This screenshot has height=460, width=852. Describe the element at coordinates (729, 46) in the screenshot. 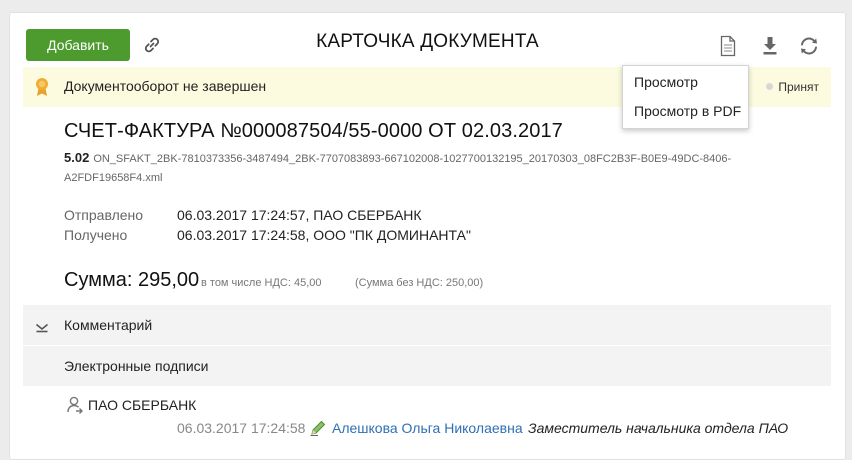

I see `document-icon` at that location.